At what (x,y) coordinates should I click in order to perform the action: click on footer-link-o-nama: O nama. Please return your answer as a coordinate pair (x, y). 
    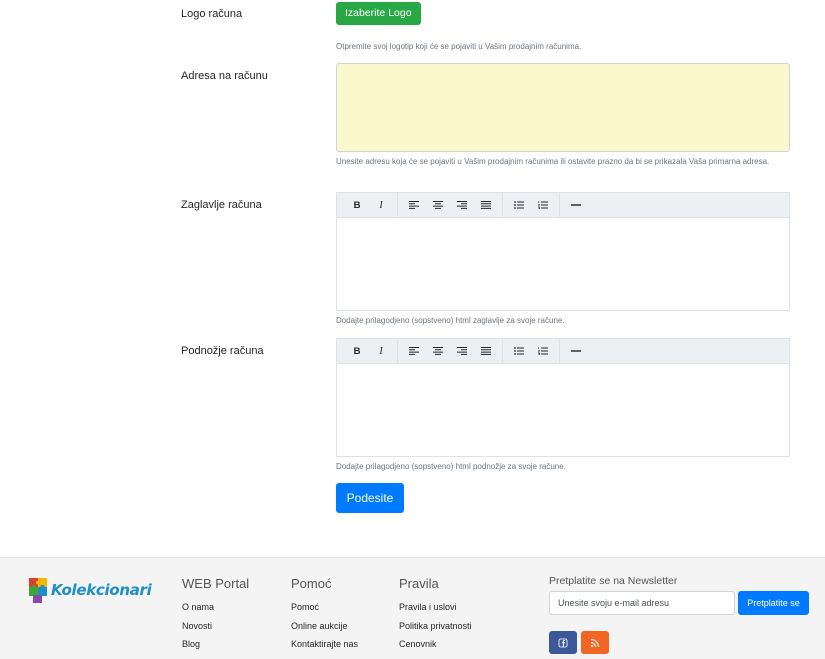
    Looking at the image, I should click on (215, 607).